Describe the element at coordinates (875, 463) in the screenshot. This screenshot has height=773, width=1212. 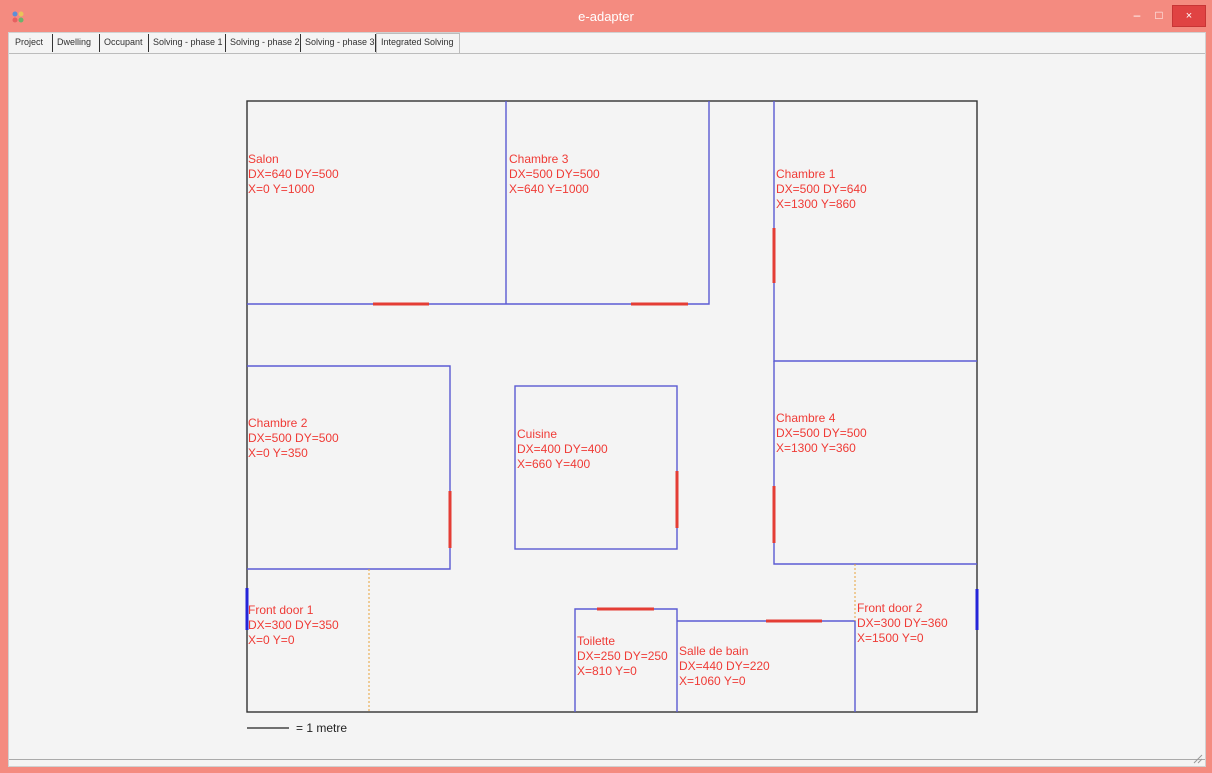
I see `chambre-4-wall` at that location.